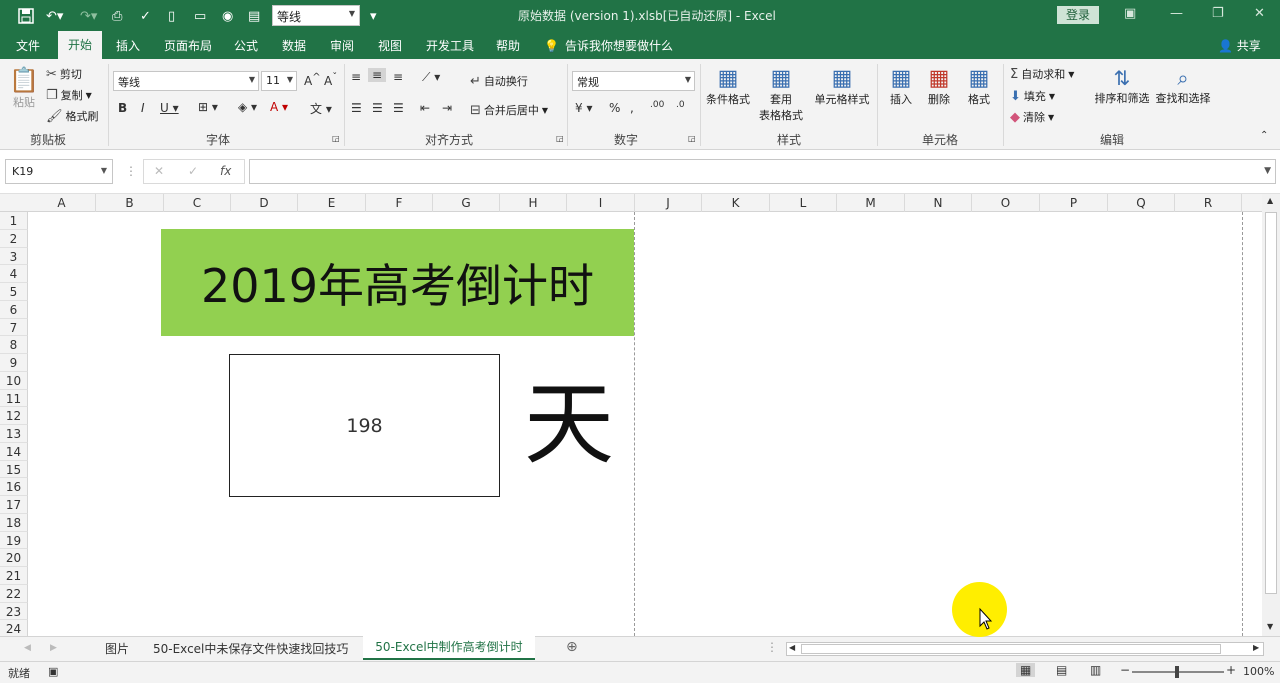 Image resolution: width=1280 pixels, height=683 pixels. What do you see at coordinates (680, 105) in the screenshot?
I see `decrease-decimal-icon: .0` at bounding box center [680, 105].